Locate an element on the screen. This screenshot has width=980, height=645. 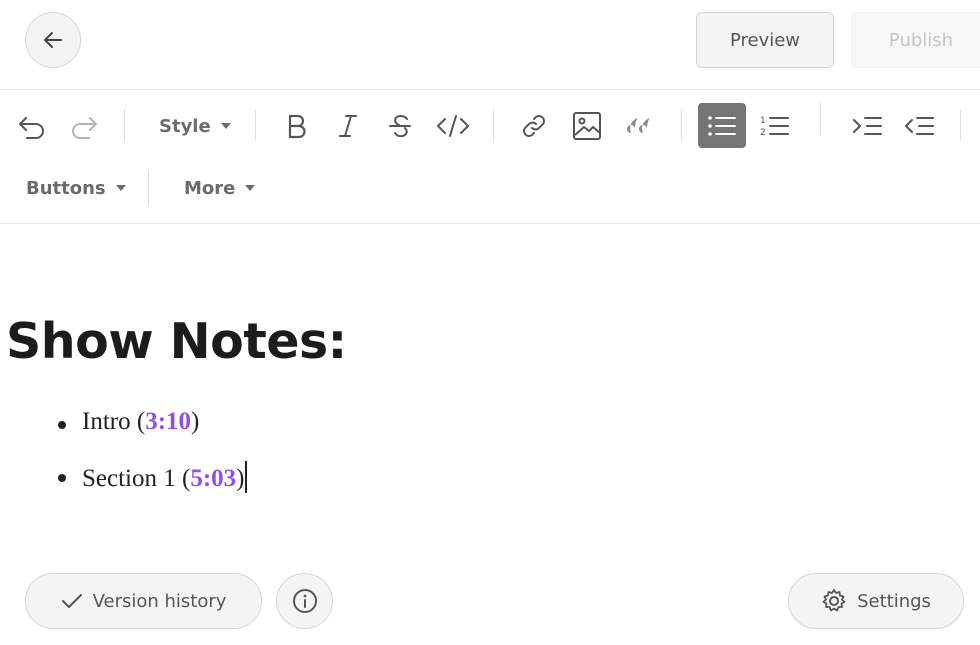
quote-icon is located at coordinates (638, 125).